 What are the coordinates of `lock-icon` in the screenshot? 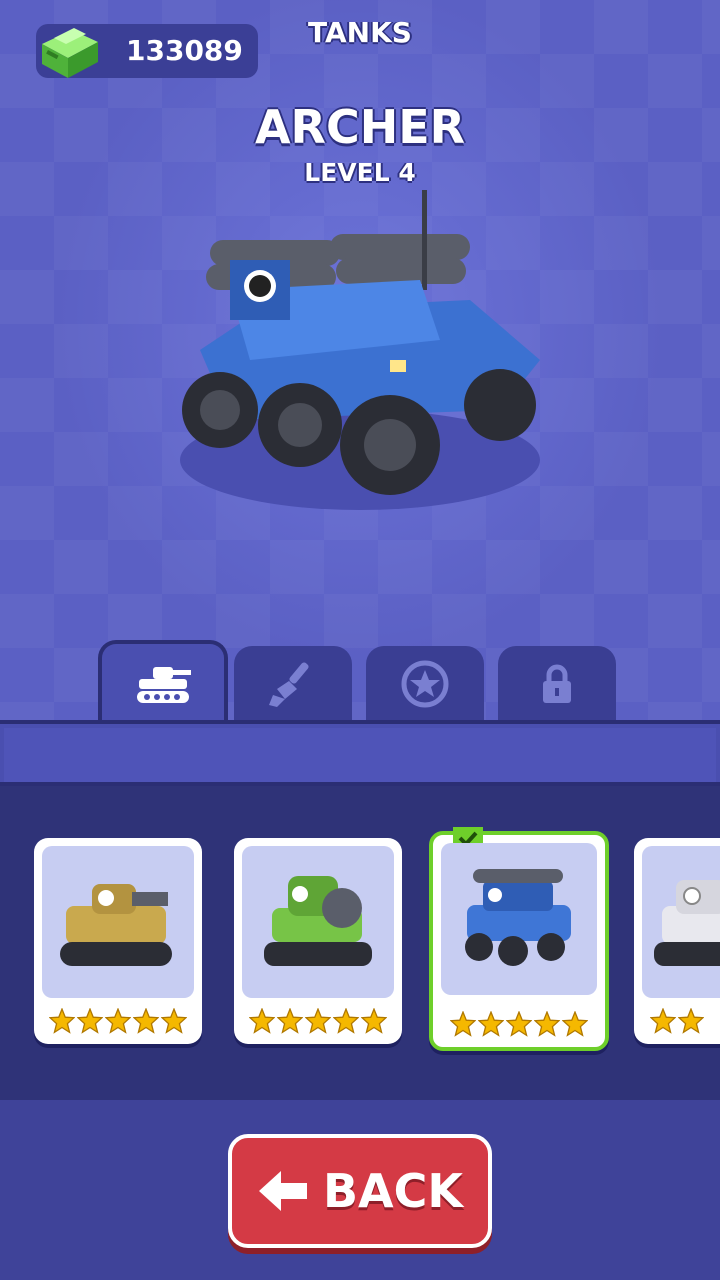 It's located at (557, 683).